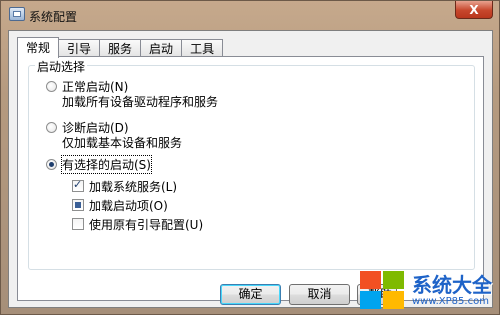 This screenshot has height=316, width=500. I want to click on site-watermark: 系统大全 www.XP85.com, so click(430, 292).